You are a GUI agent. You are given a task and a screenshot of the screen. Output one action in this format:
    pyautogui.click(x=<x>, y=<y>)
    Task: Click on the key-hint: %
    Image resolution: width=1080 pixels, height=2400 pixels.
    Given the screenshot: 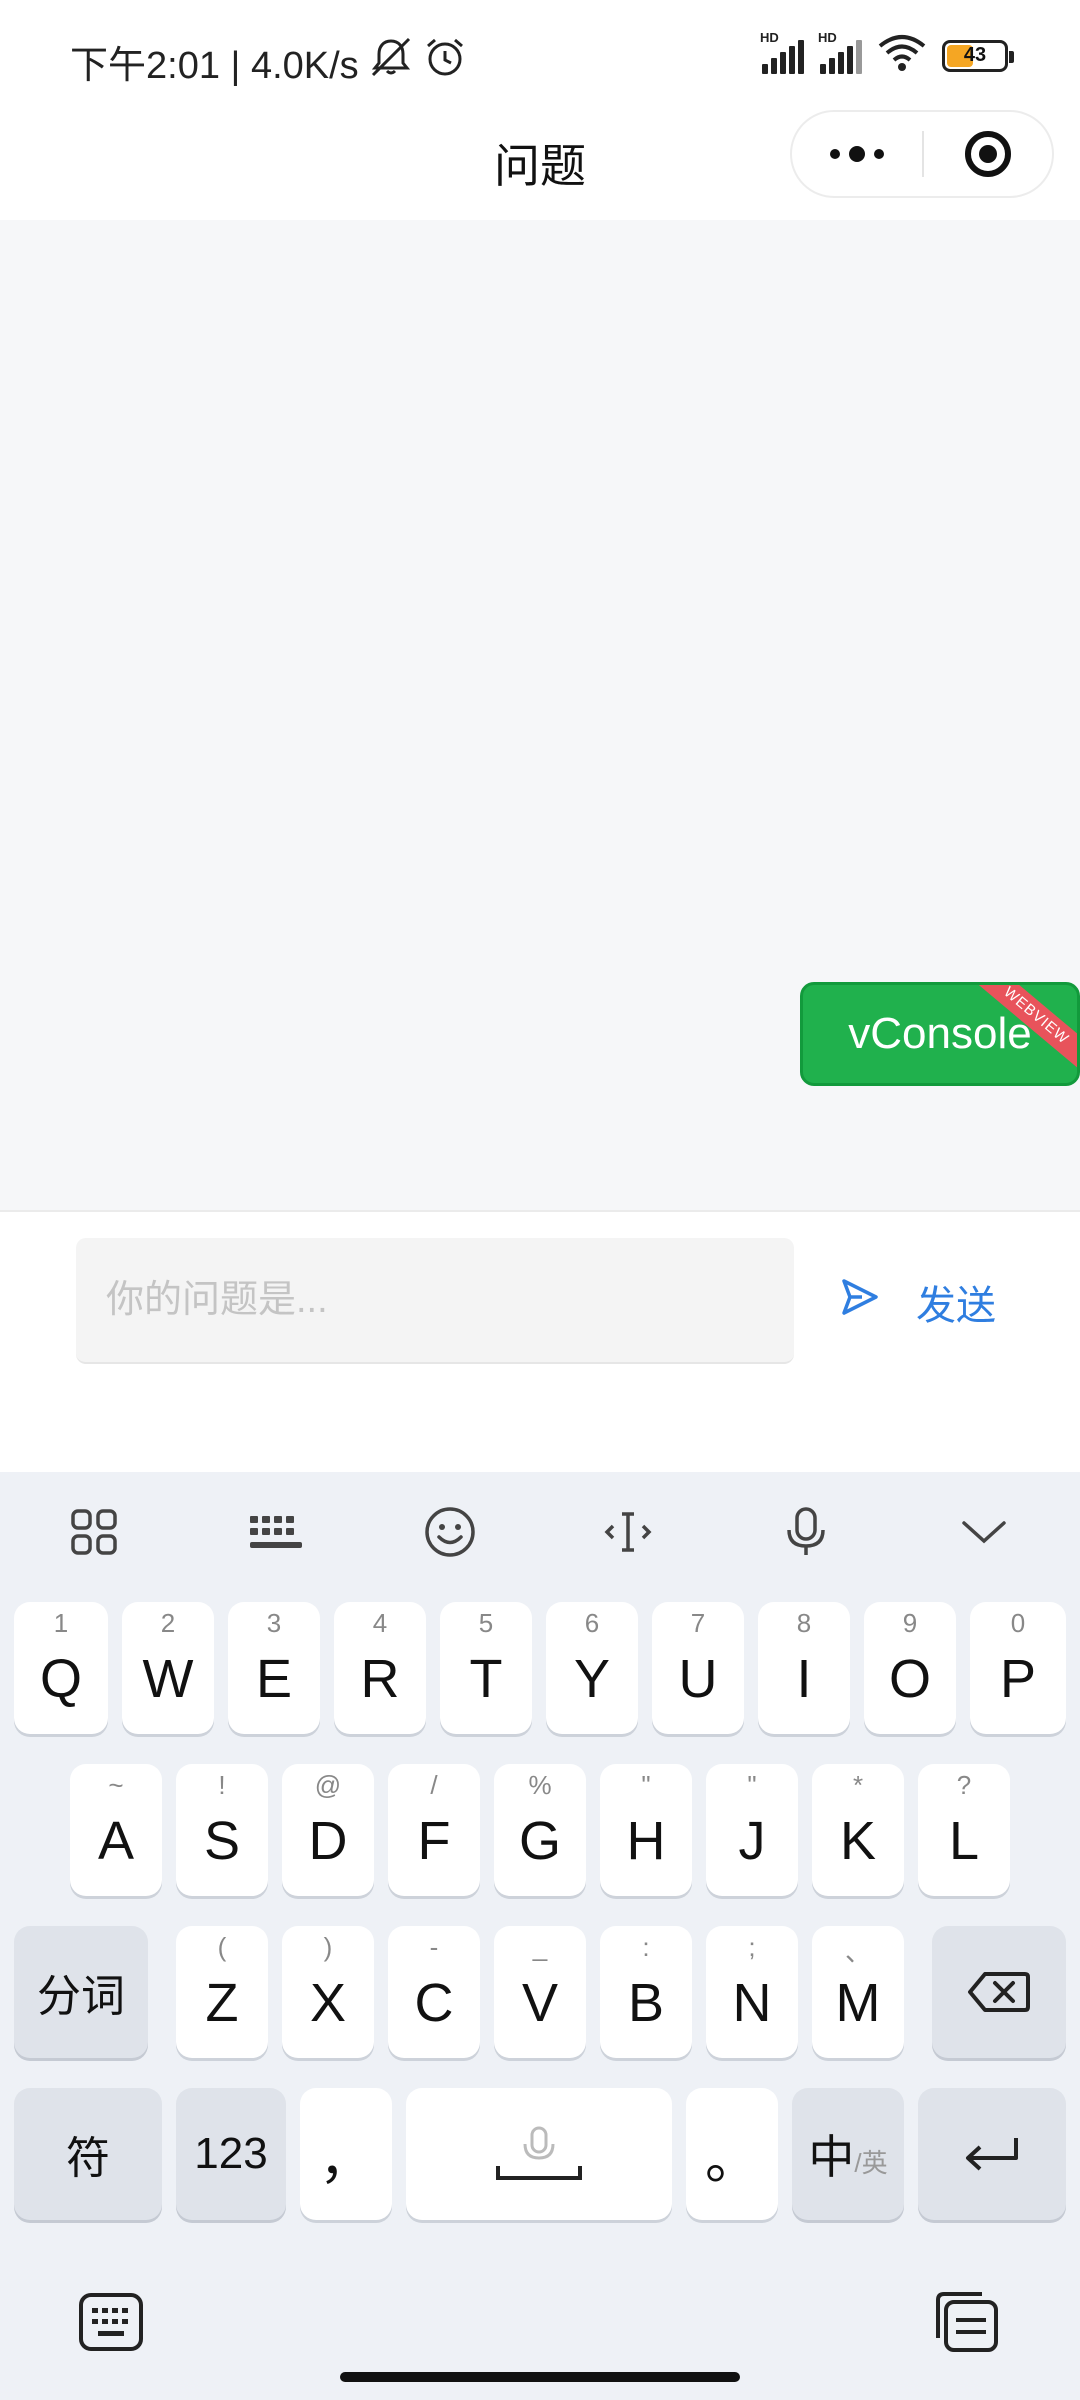 What is the action you would take?
    pyautogui.click(x=540, y=1785)
    